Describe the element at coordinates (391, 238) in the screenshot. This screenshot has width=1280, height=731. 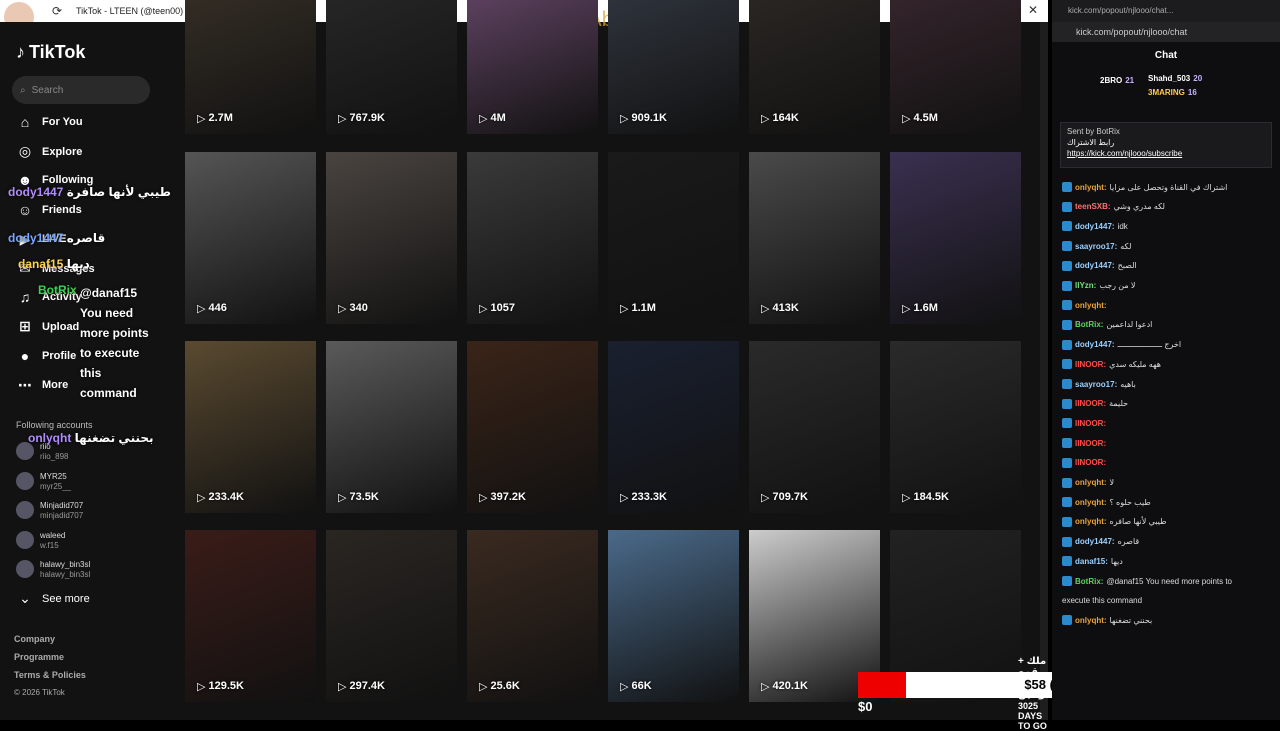
I see `video-tile: ▷ 340` at that location.